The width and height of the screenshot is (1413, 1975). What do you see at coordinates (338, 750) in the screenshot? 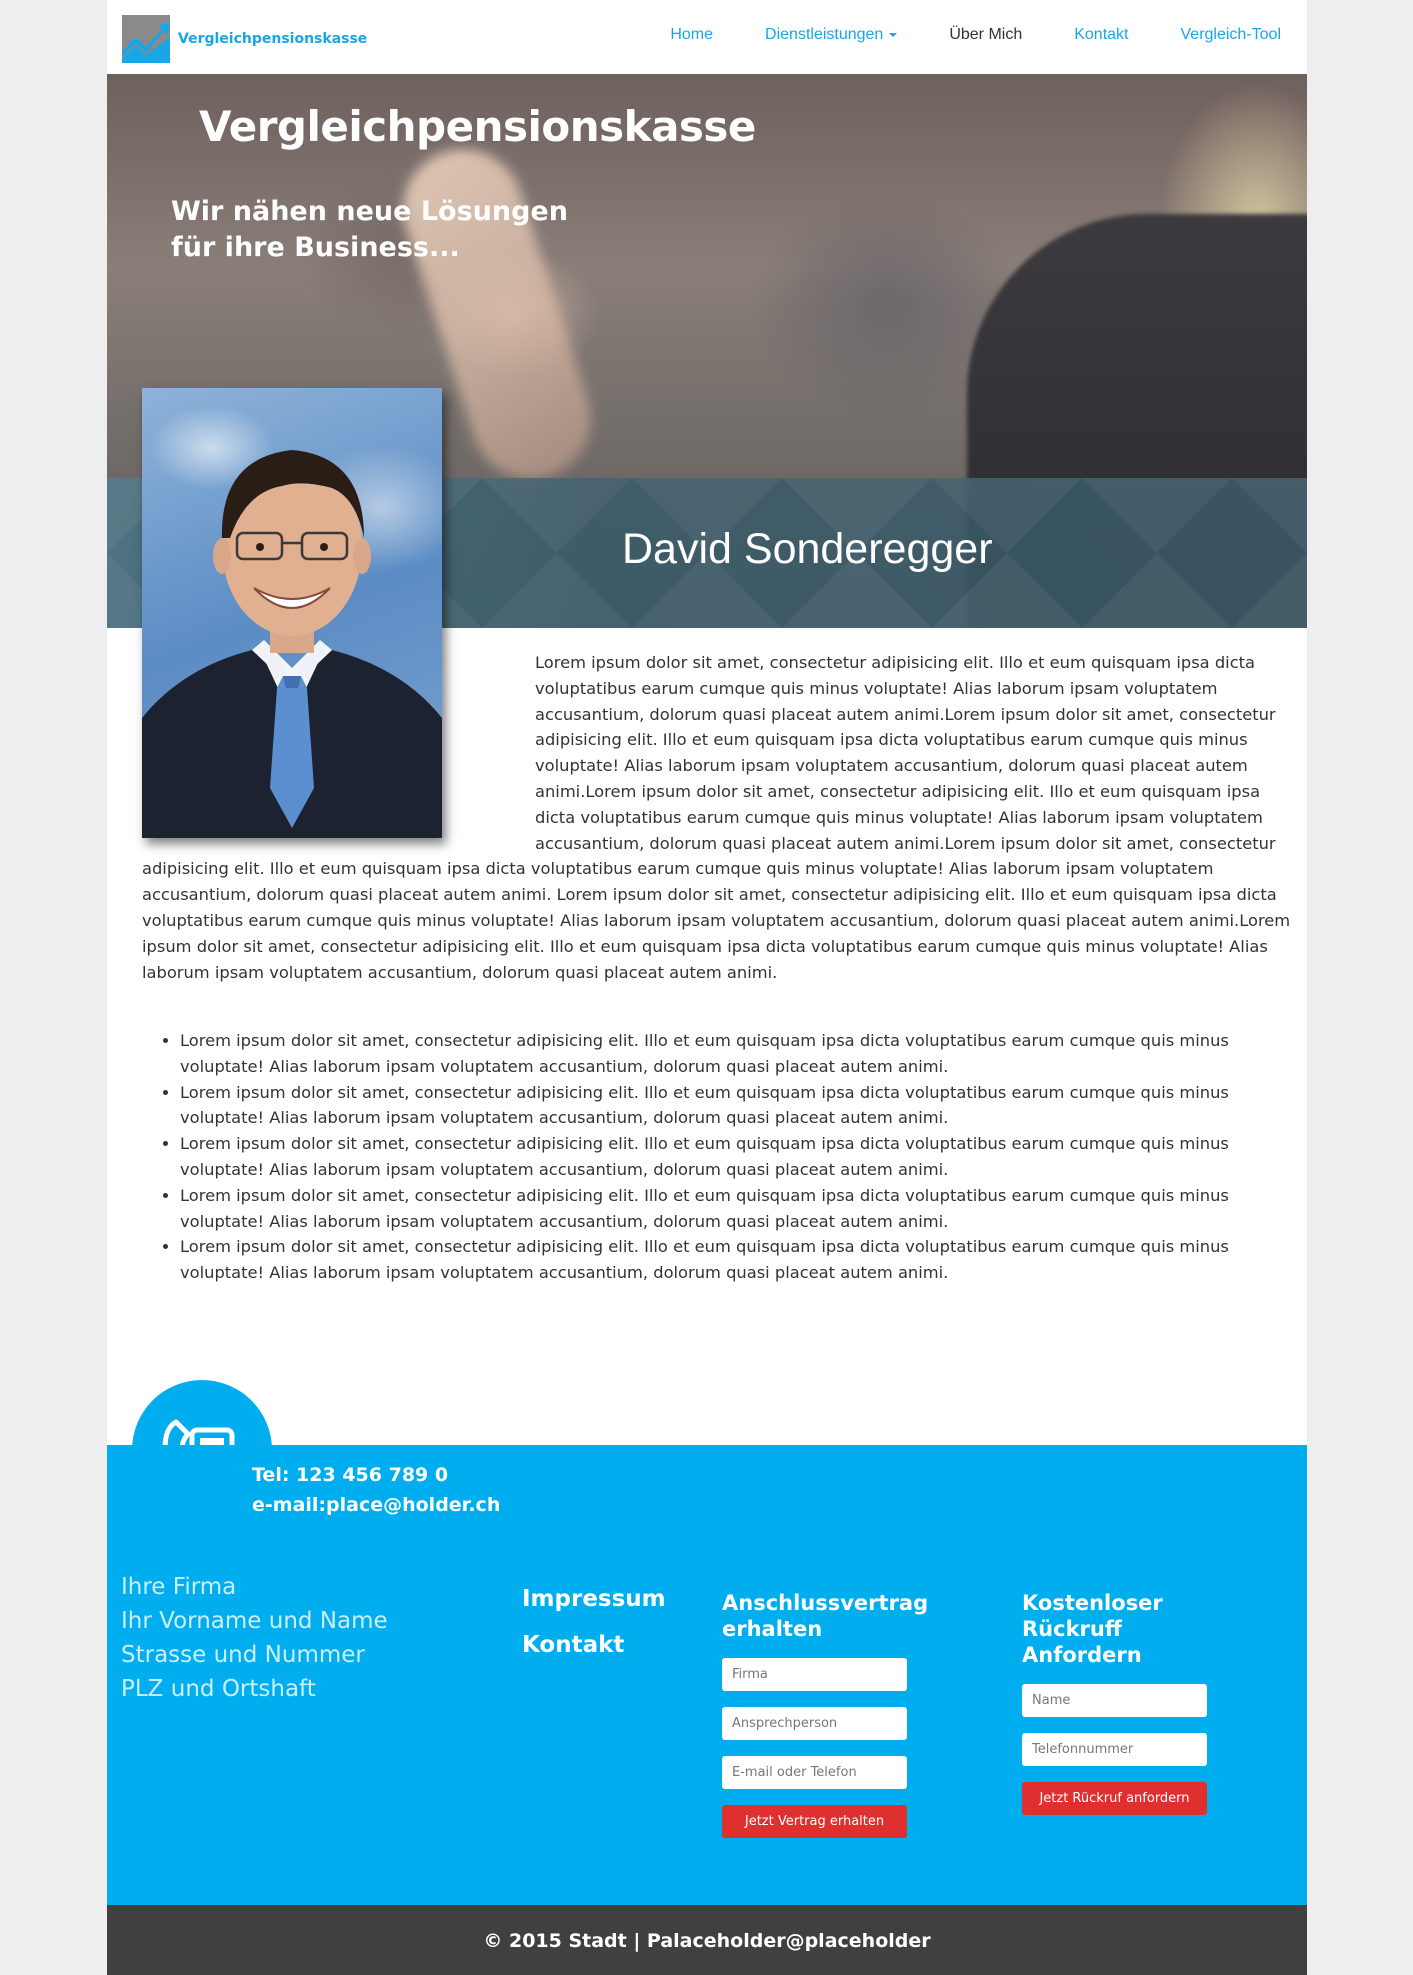
I see `photo-spacer` at bounding box center [338, 750].